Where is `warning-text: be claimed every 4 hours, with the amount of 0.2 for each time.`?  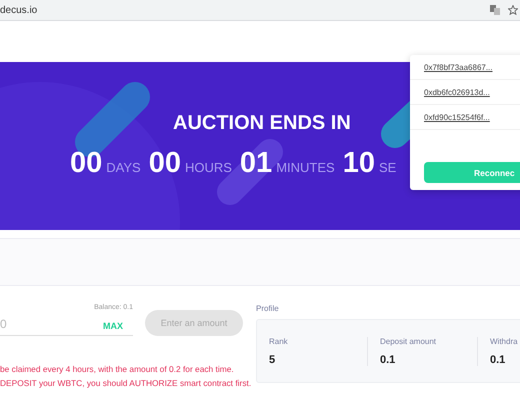 warning-text: be claimed every 4 hours, with the amount of 0.2 for each time. is located at coordinates (117, 369).